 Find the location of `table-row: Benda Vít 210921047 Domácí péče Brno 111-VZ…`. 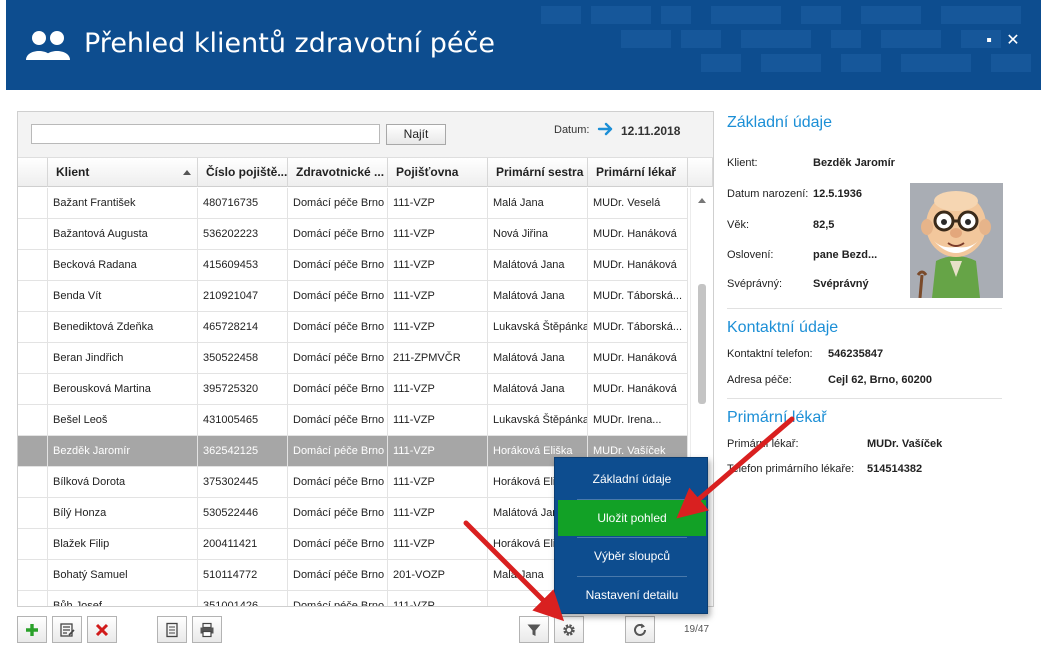

table-row: Benda Vít 210921047 Domácí péče Brno 111-VZ… is located at coordinates (353, 296).